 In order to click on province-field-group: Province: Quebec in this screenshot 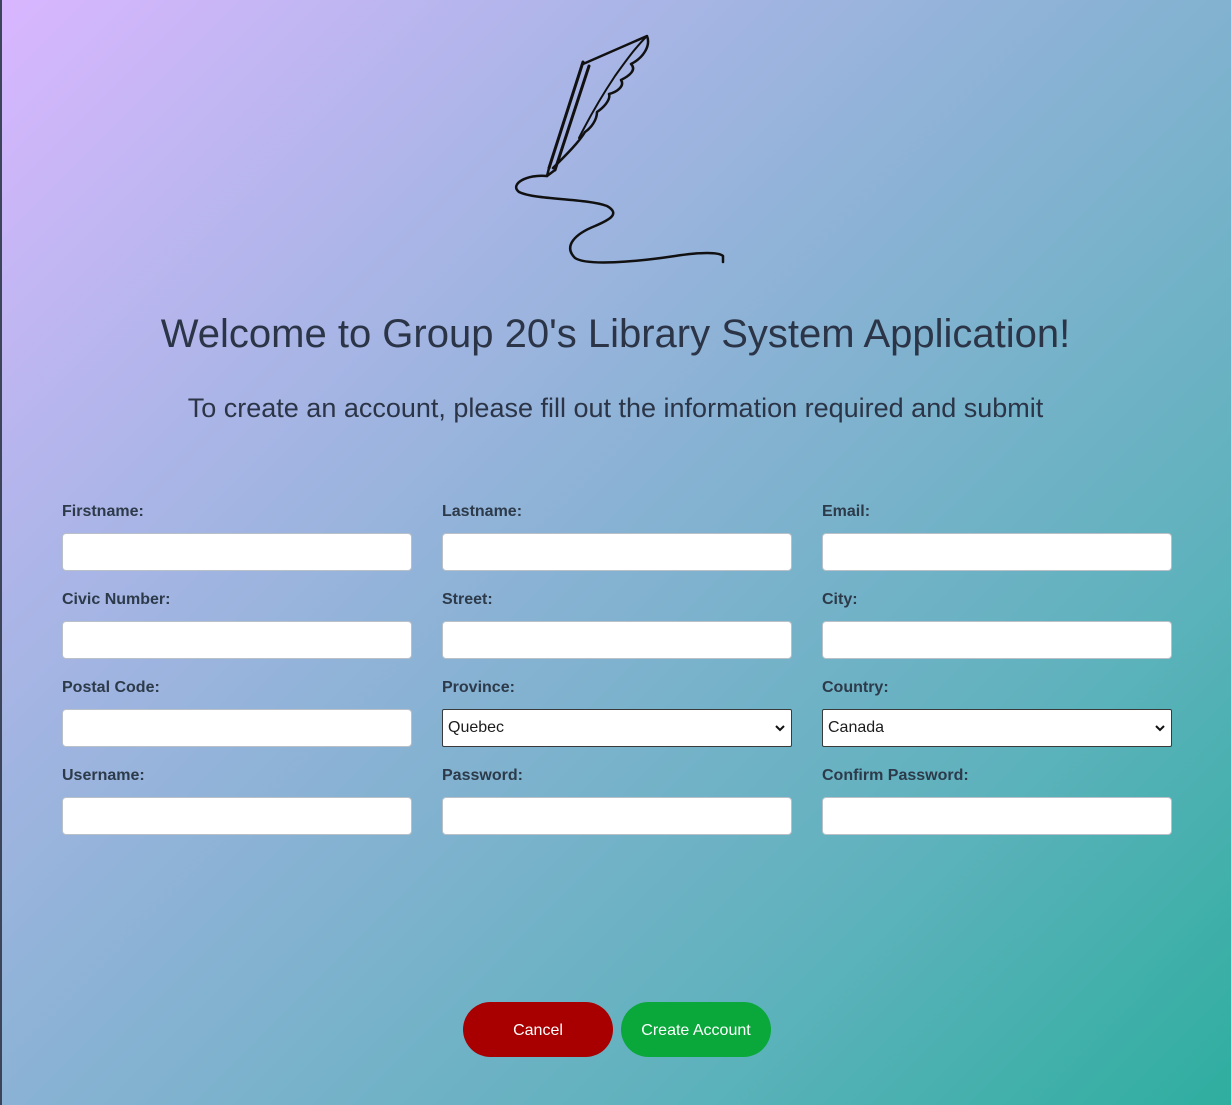, I will do `click(617, 713)`.